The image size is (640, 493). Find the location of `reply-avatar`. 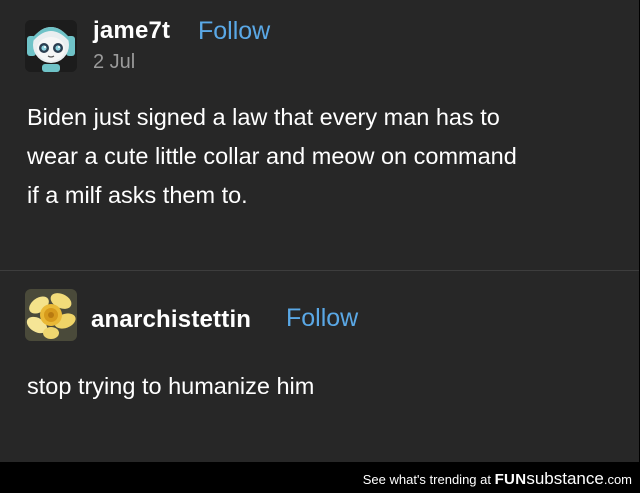

reply-avatar is located at coordinates (51, 315).